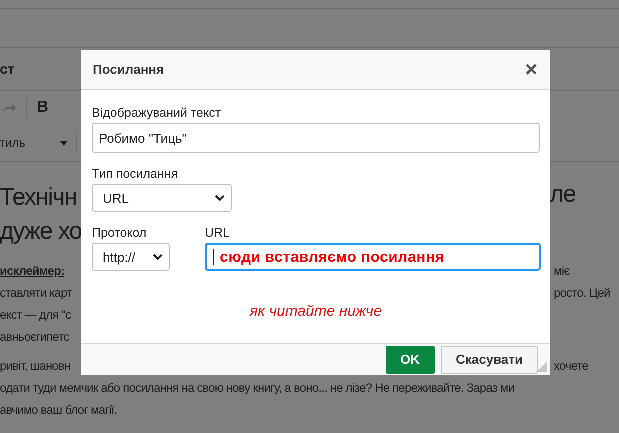  Describe the element at coordinates (131, 257) in the screenshot. I see `dropdown: http://` at that location.